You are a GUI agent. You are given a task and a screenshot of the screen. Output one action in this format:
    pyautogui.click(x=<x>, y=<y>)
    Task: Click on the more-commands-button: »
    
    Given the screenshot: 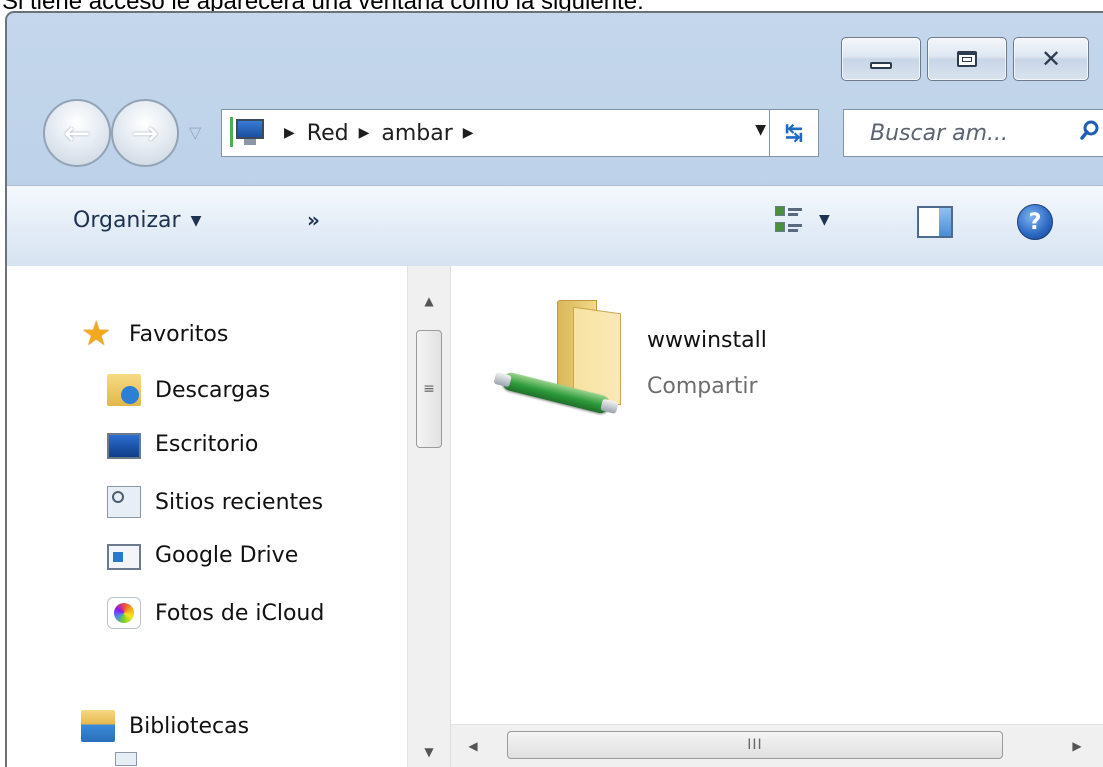 What is the action you would take?
    pyautogui.click(x=313, y=220)
    